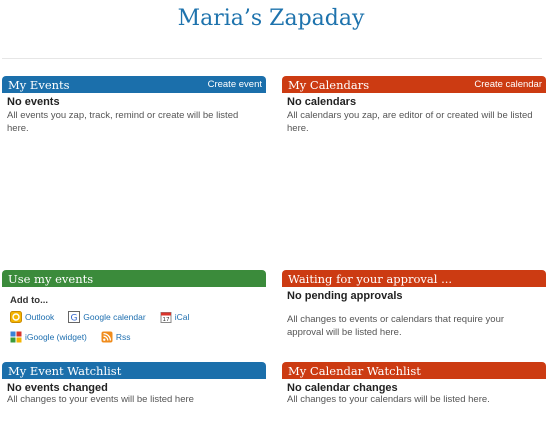  Describe the element at coordinates (57, 388) in the screenshot. I see `event-watchlist-empty-title: No events changed` at that location.